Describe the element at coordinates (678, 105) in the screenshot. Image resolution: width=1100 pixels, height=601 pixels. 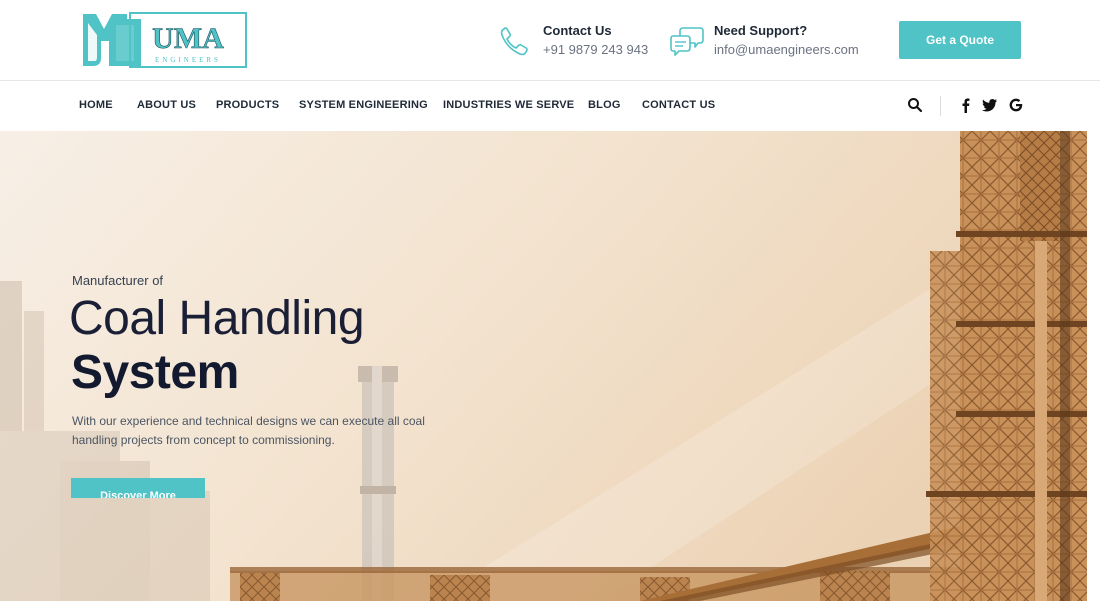
I see `nav-item-contact-us: CONTACT US` at that location.